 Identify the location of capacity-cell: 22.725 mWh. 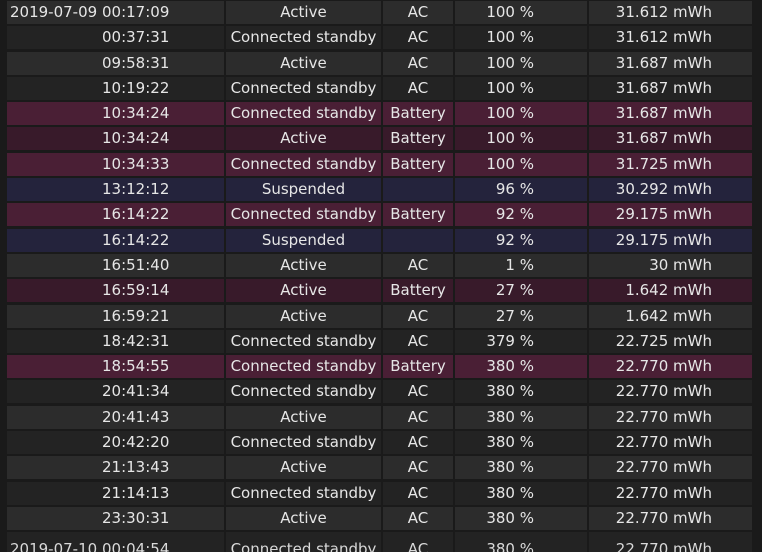
(670, 341).